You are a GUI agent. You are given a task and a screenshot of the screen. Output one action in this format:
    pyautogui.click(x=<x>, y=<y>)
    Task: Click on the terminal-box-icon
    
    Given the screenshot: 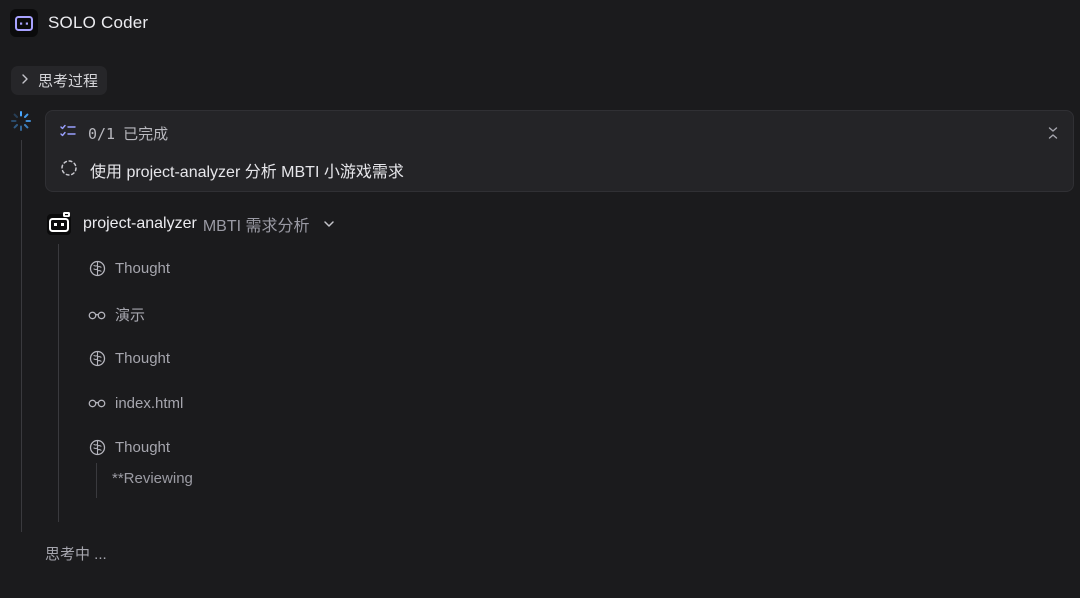 What is the action you would take?
    pyautogui.click(x=24, y=23)
    